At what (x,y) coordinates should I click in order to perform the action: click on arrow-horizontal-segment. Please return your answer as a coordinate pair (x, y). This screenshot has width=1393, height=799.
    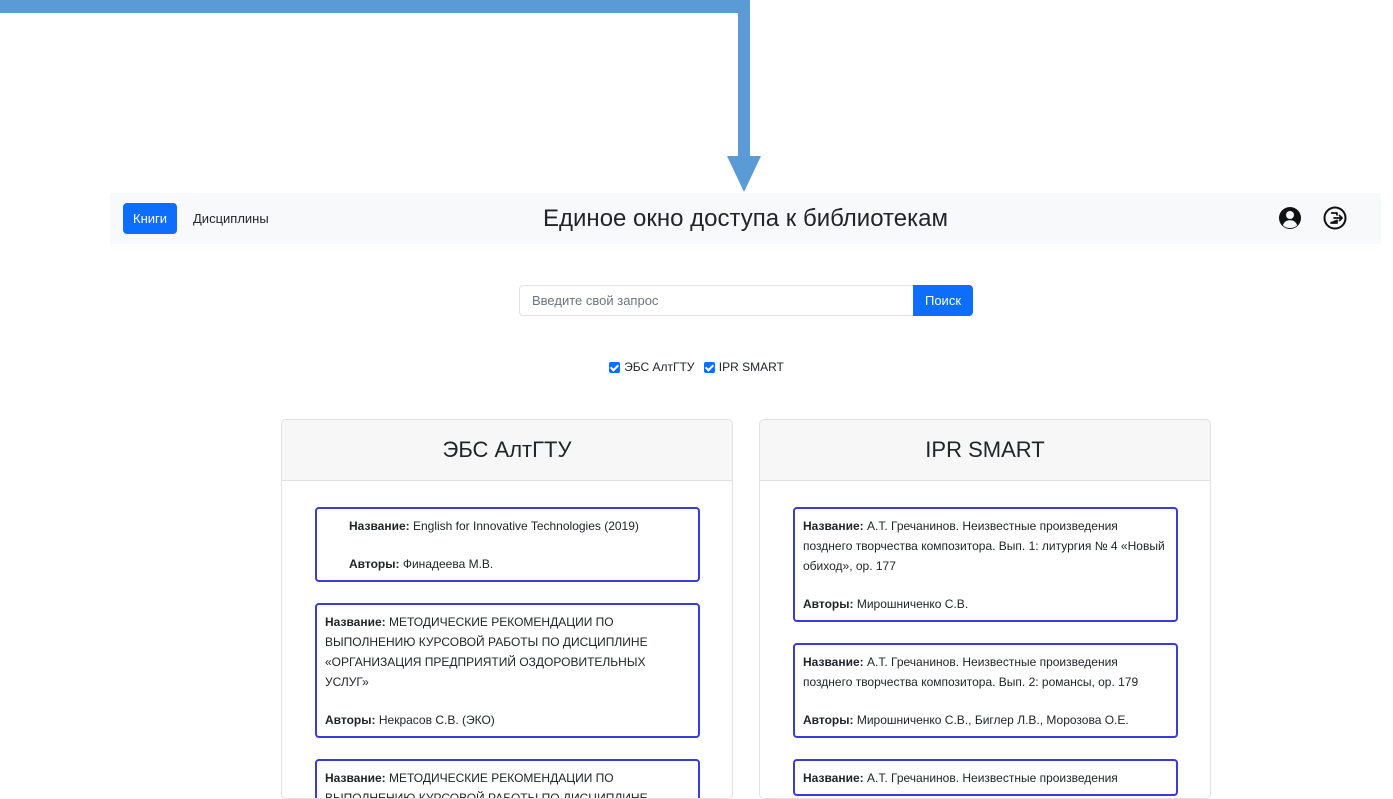
    Looking at the image, I should click on (375, 6).